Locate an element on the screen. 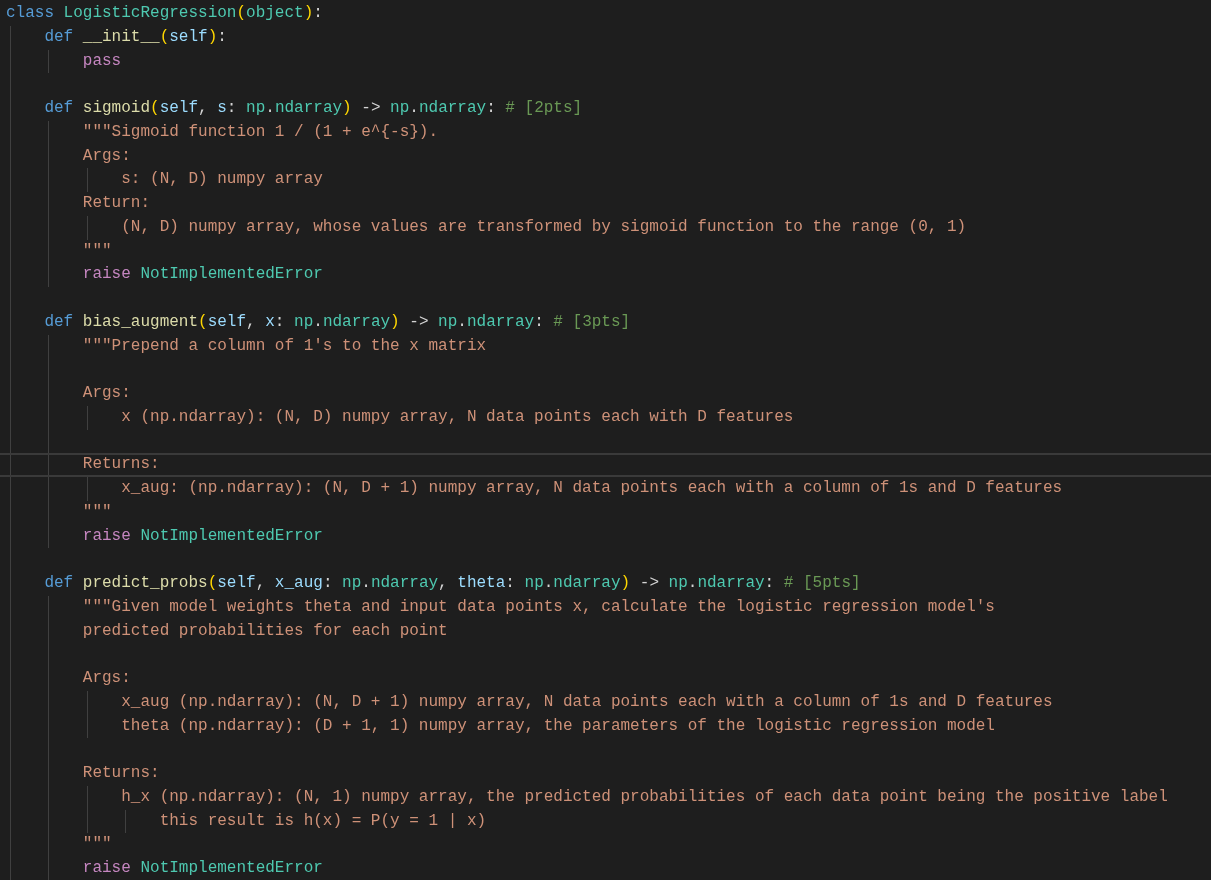 This screenshot has width=1211, height=880. code-line: """Prepend a column of 1's to the x matrix is located at coordinates (284, 345).